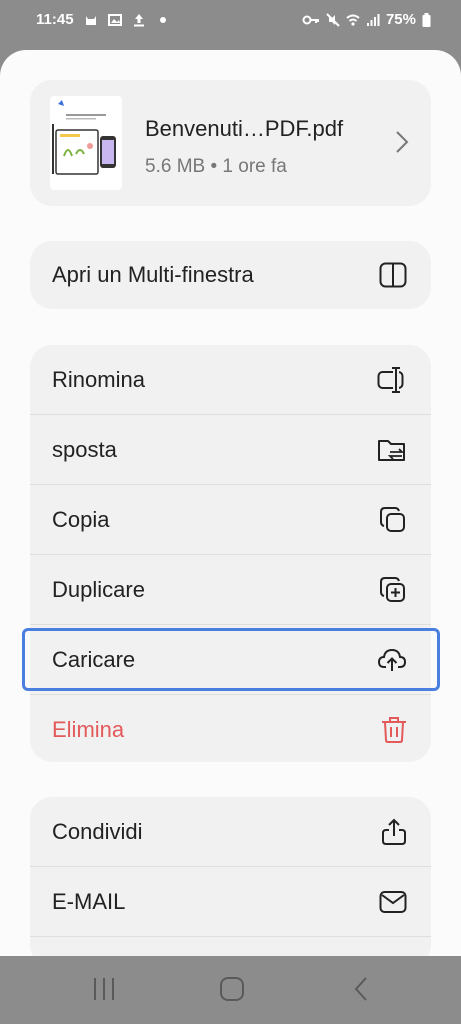  What do you see at coordinates (162, 19) in the screenshot?
I see `dot-icon` at bounding box center [162, 19].